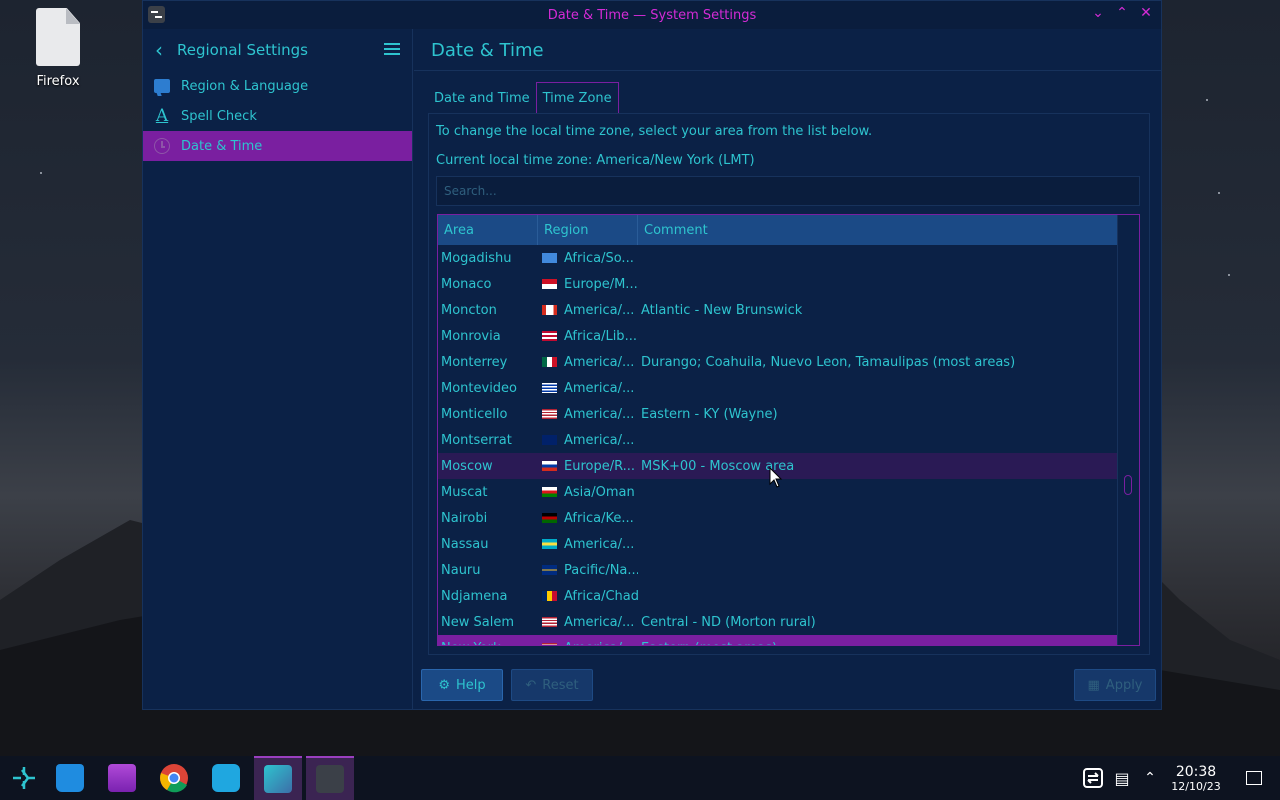 The image size is (1280, 800). I want to click on kde-connect-tray-icon, so click(1093, 778).